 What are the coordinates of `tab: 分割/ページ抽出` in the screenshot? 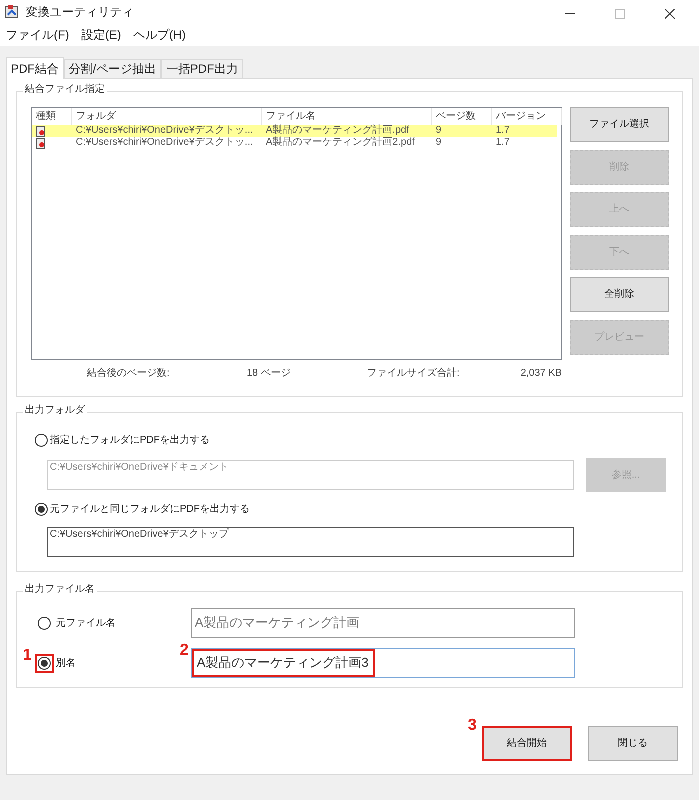 It's located at (113, 68).